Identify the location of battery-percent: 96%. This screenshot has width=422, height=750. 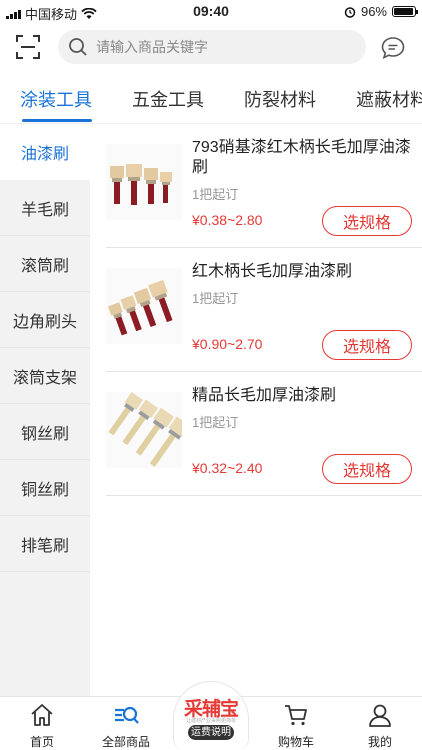
(373, 11).